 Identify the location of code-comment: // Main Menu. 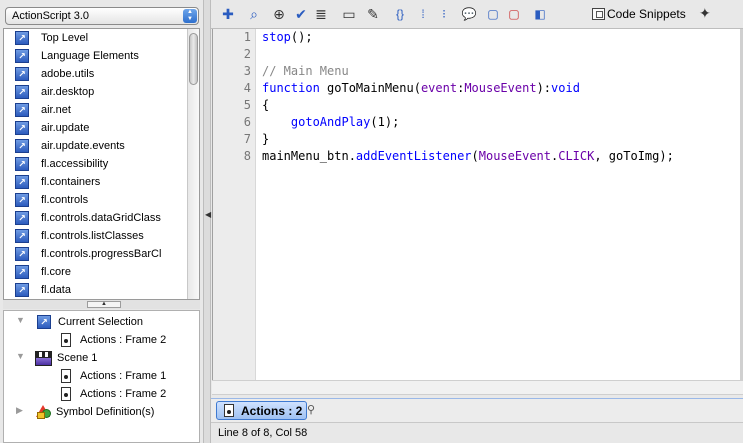
(305, 71).